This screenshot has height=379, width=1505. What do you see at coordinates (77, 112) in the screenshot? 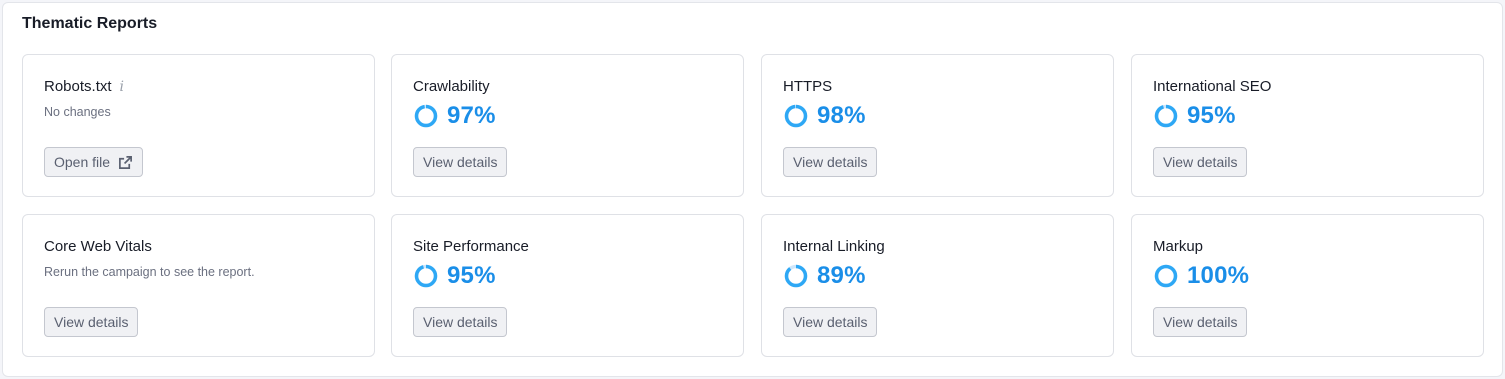
I see `robots-subtitle: No changes` at bounding box center [77, 112].